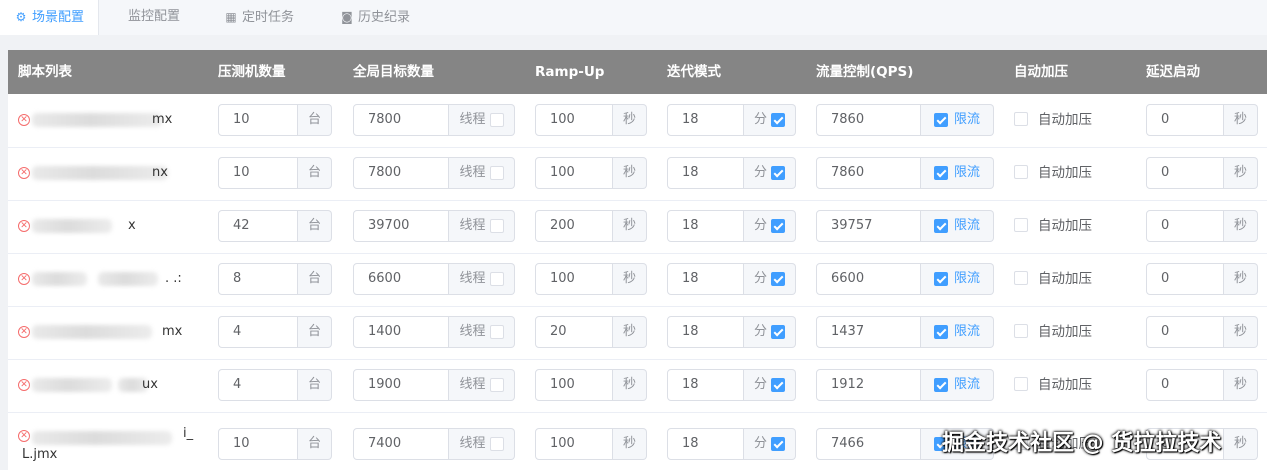 The image size is (1267, 472). Describe the element at coordinates (868, 444) in the screenshot. I see `qps-input: 7466` at that location.